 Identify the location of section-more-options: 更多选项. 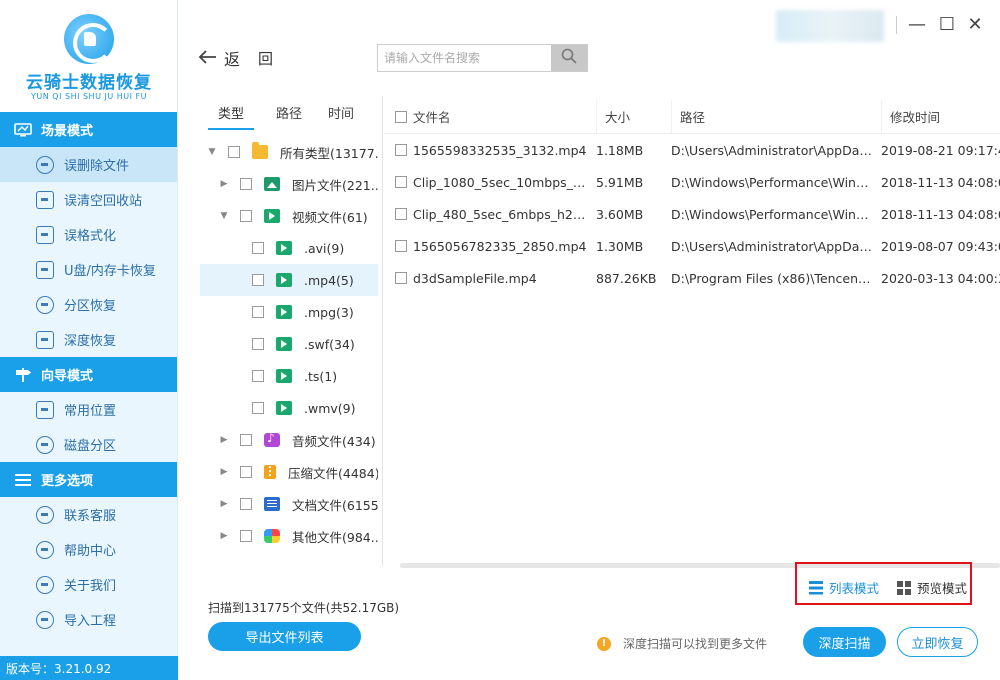
(88, 479).